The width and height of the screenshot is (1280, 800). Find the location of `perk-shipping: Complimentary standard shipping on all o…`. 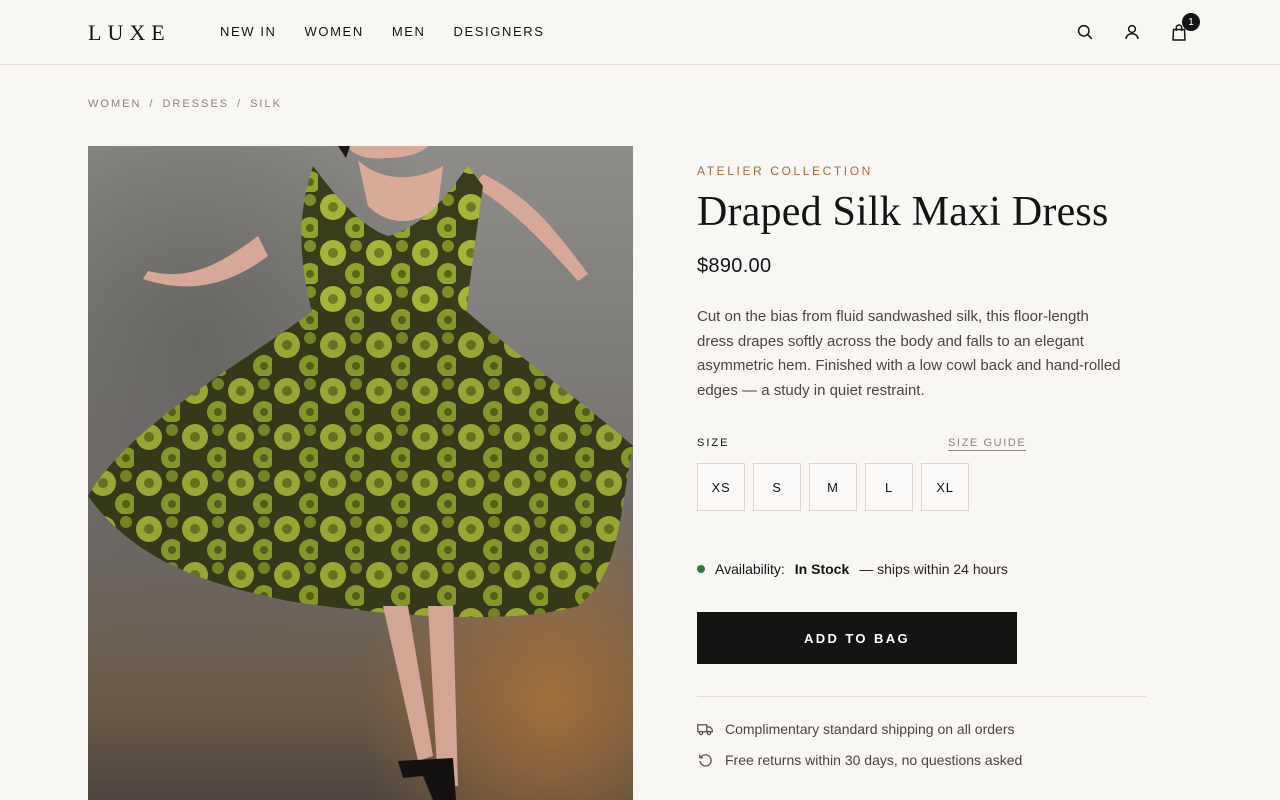

perk-shipping: Complimentary standard shipping on all o… is located at coordinates (855, 729).